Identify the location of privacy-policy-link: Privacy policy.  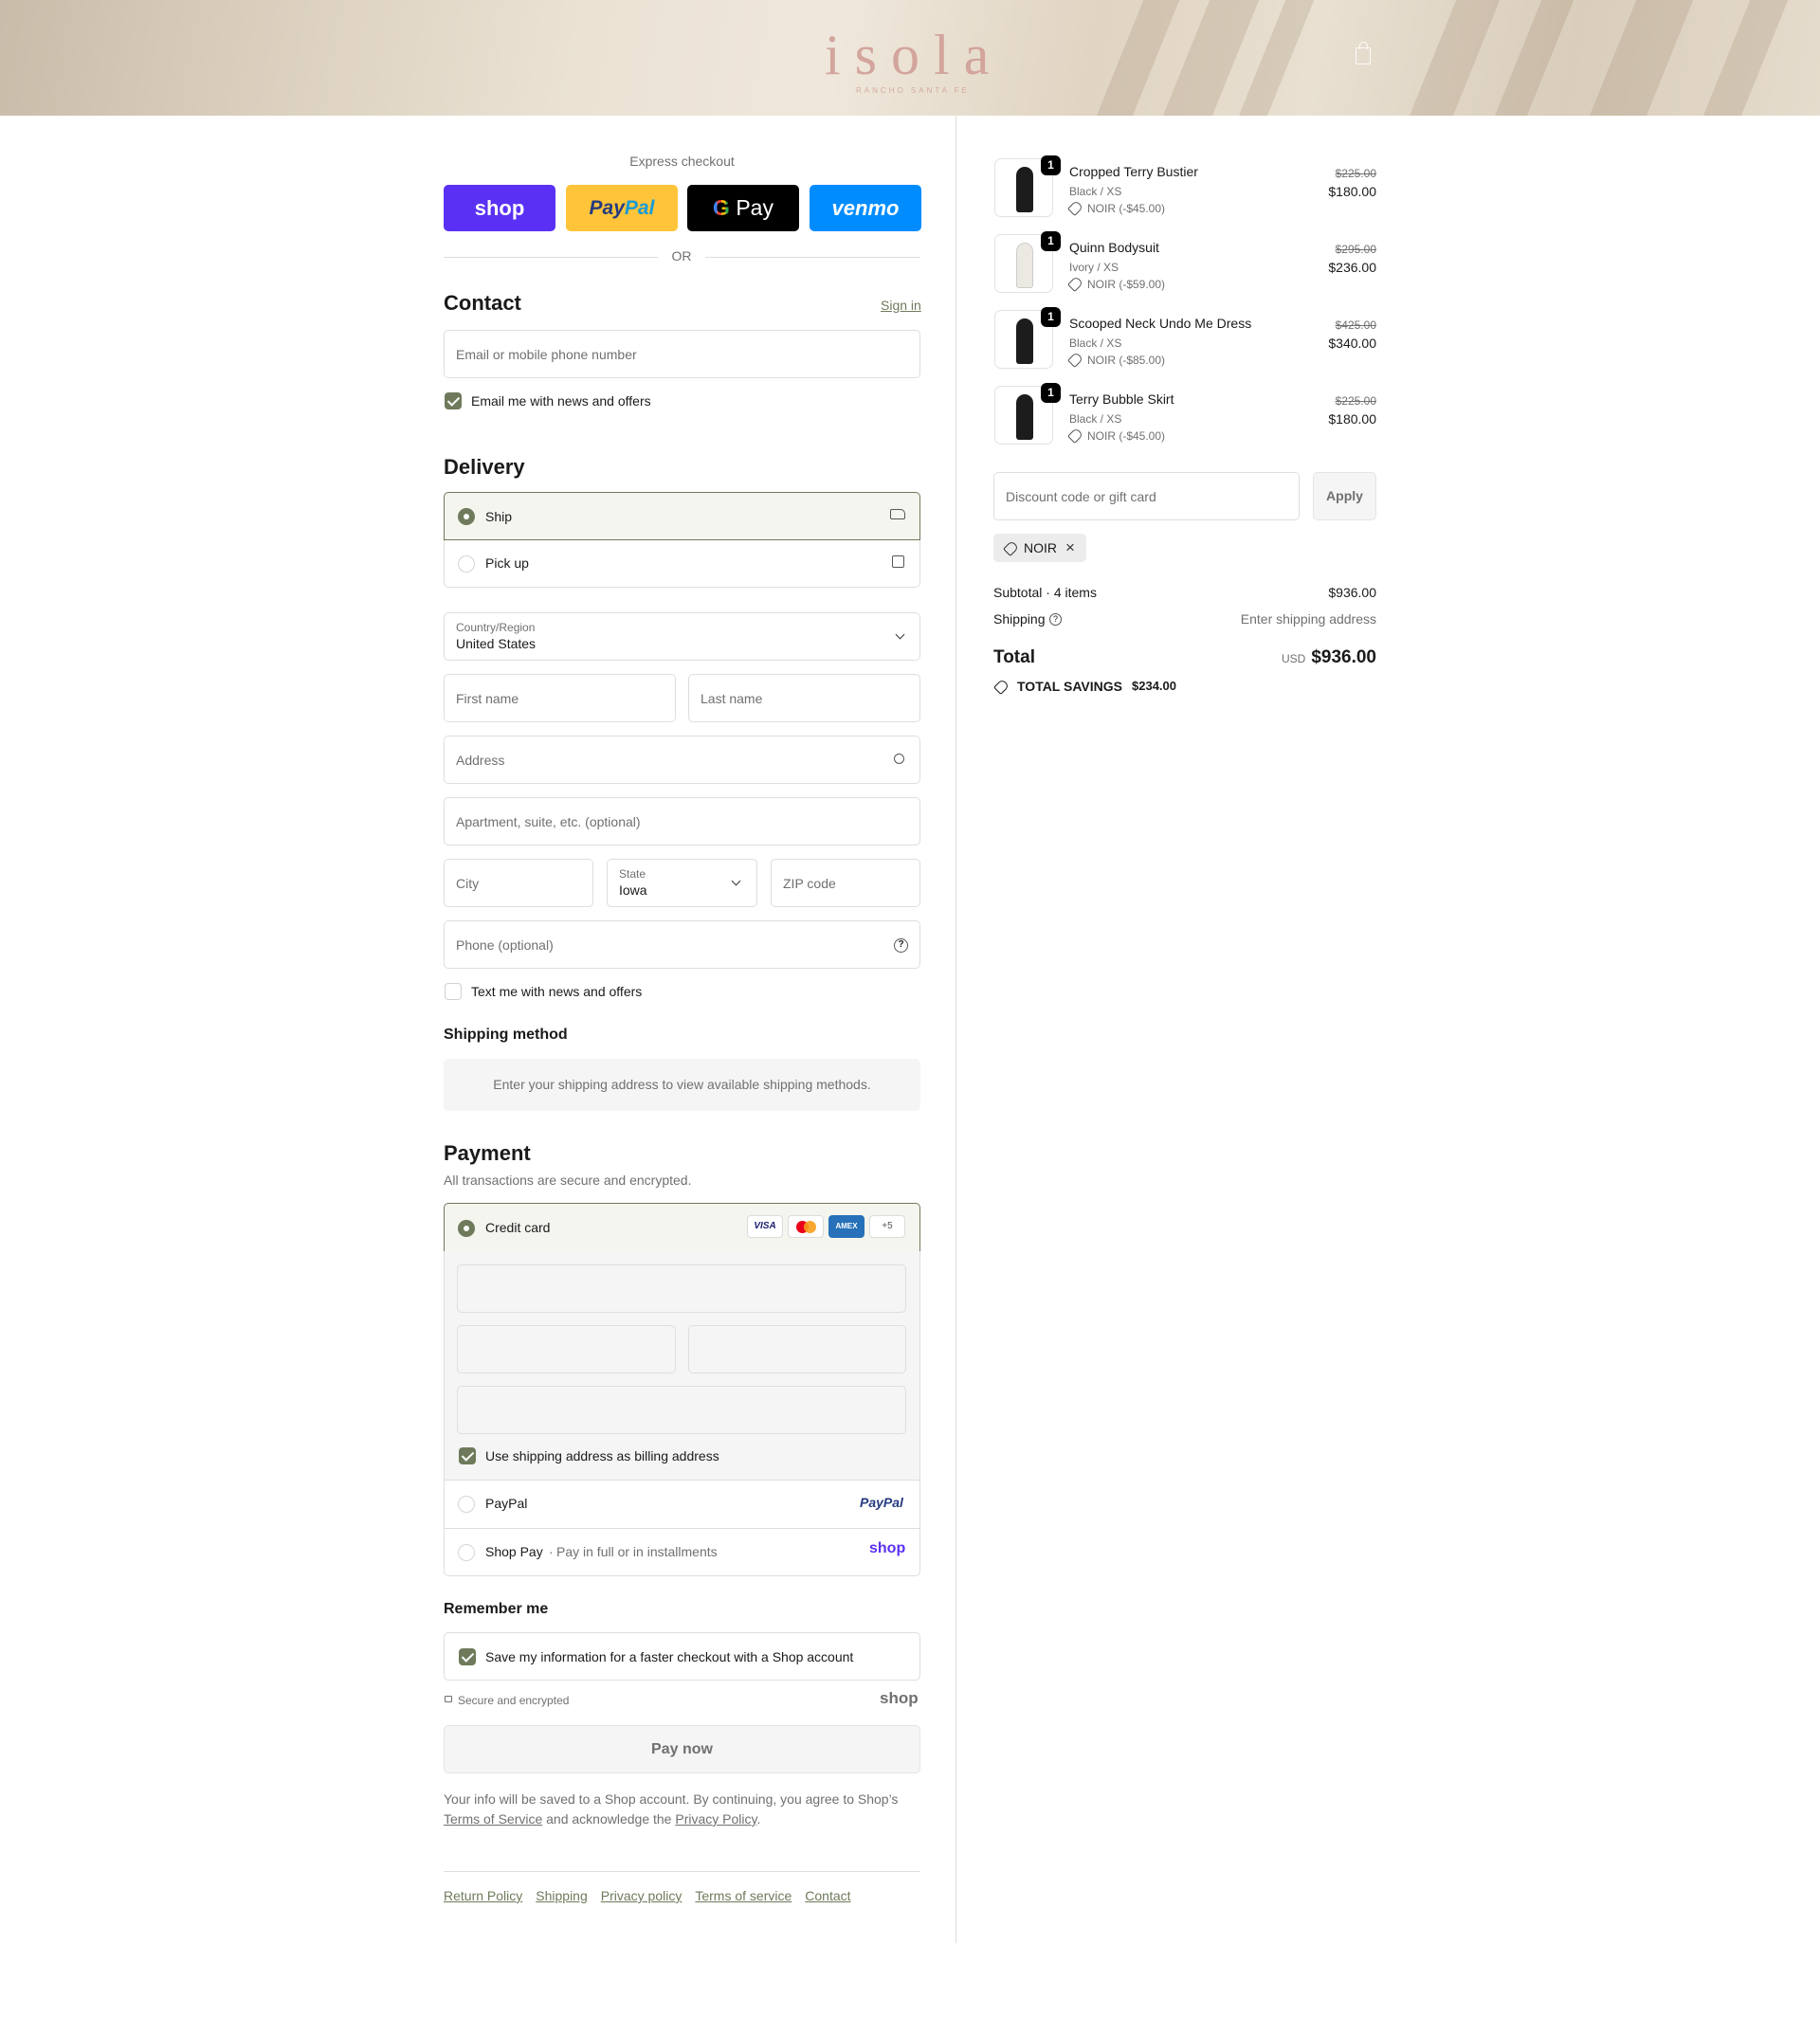
(641, 1896).